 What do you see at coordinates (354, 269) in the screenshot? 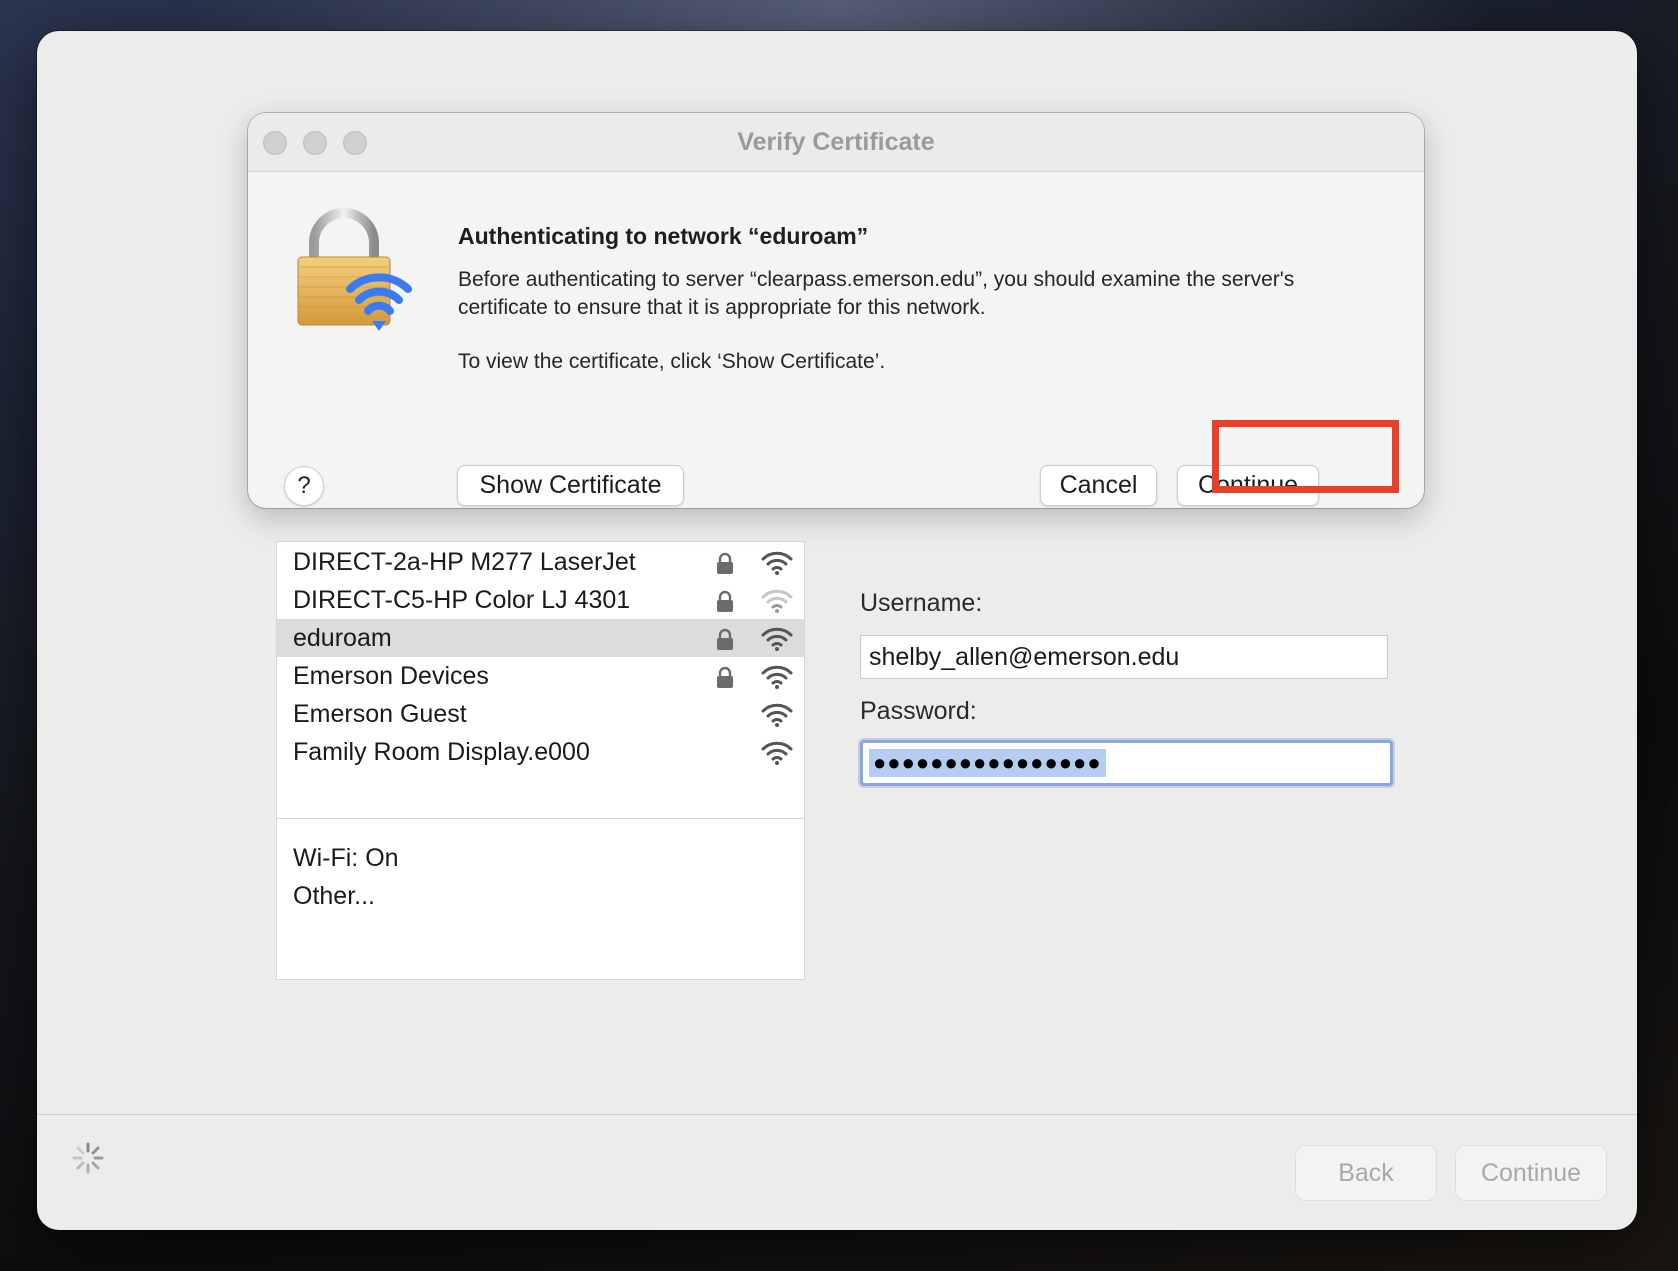
I see `lock-wifi-icon` at bounding box center [354, 269].